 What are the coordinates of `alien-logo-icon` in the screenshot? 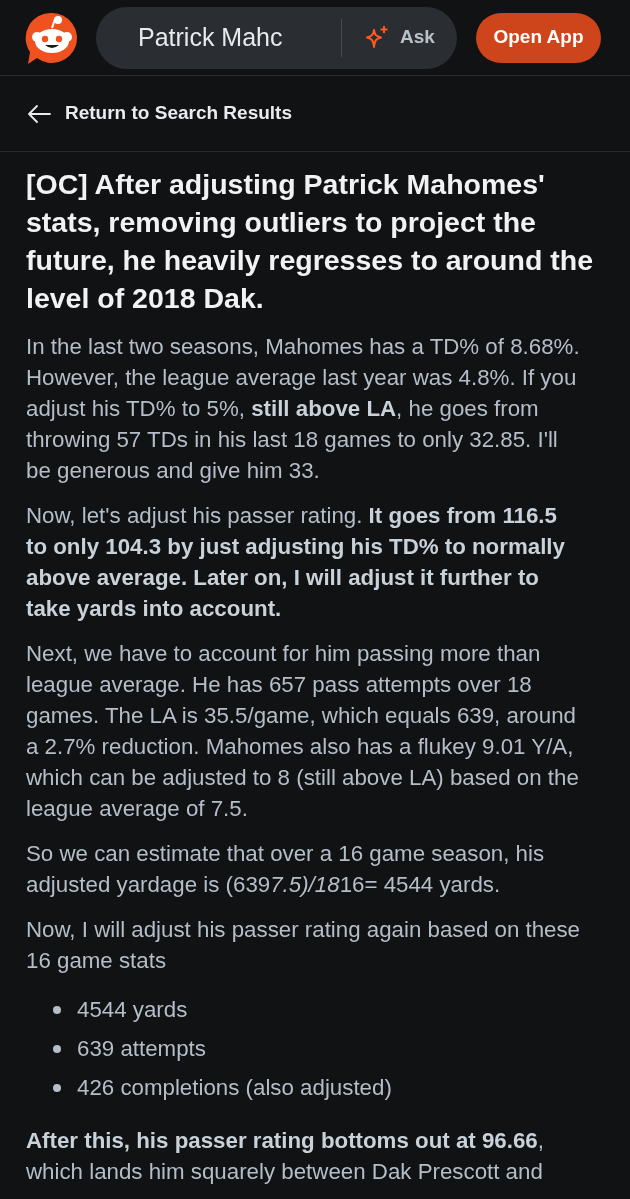 It's located at (51, 37).